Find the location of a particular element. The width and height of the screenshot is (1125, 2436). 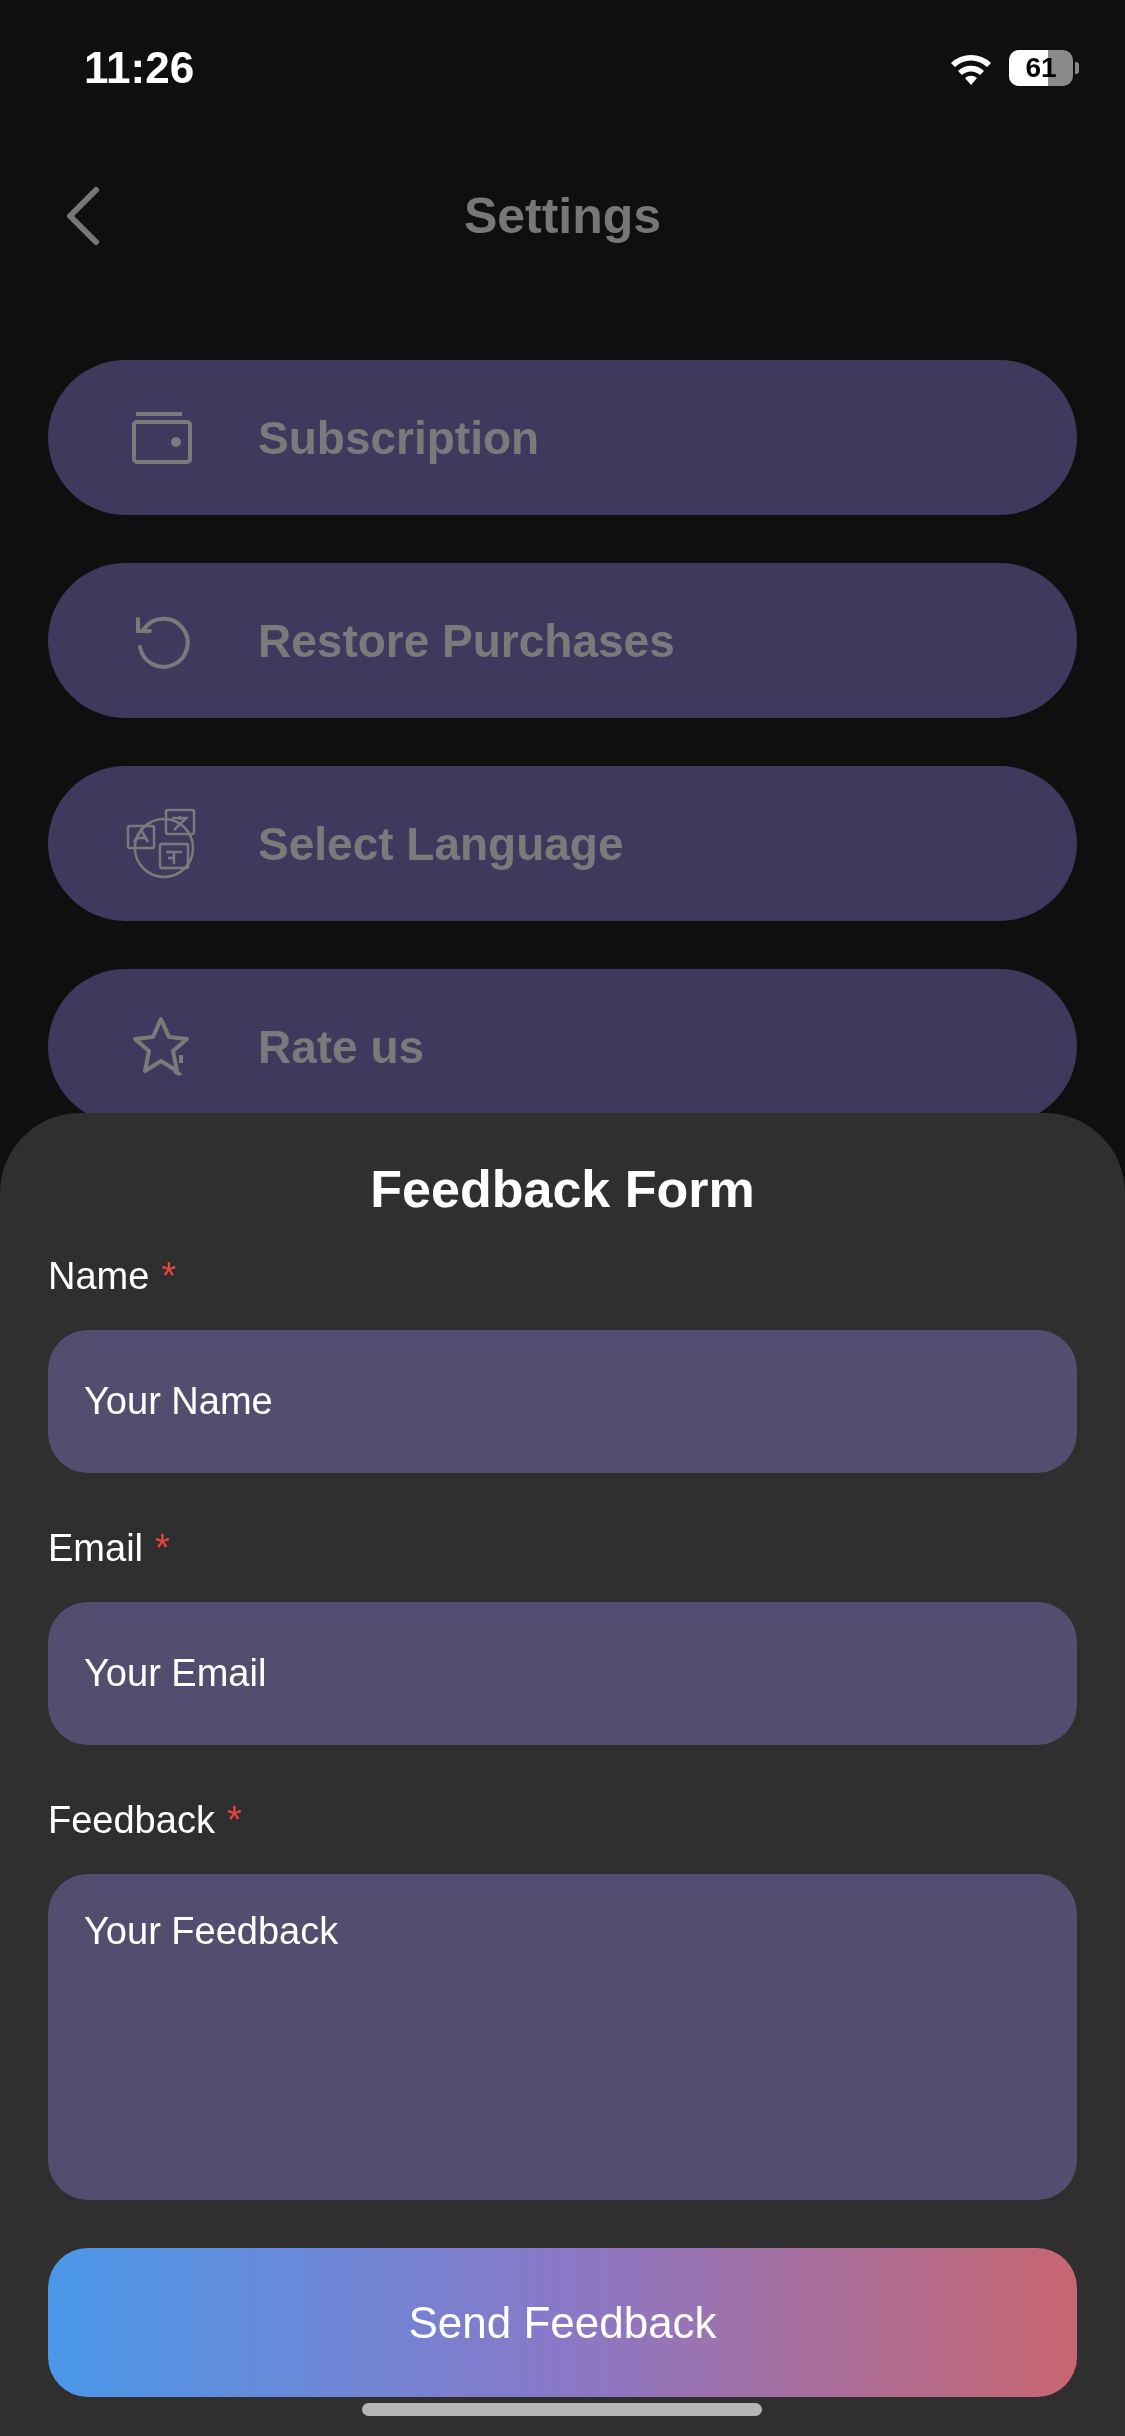

wallet-icon is located at coordinates (162, 437).